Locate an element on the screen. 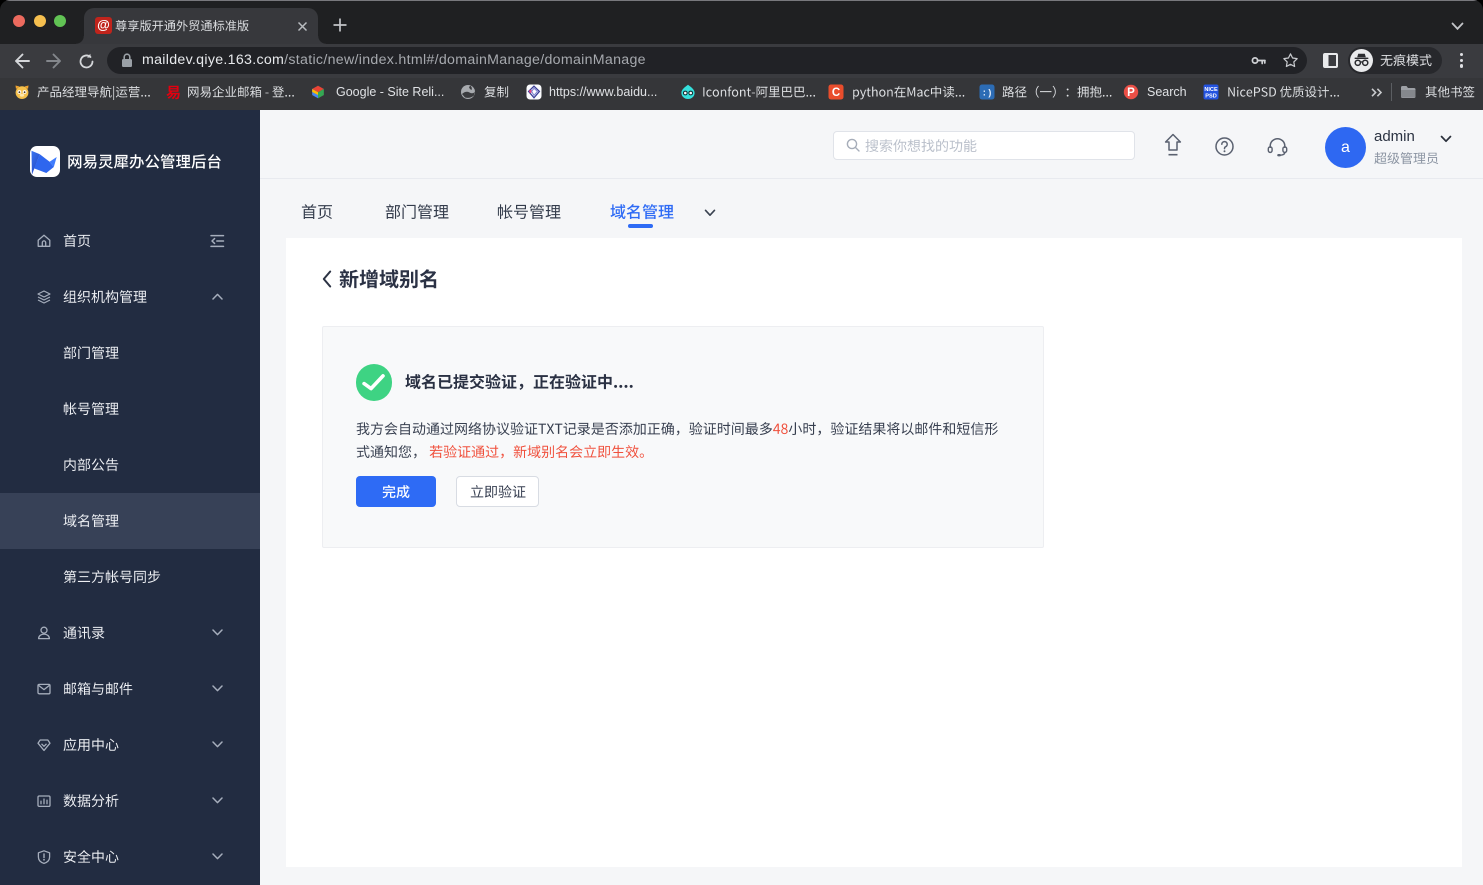 The width and height of the screenshot is (1483, 885). svg-text: C is located at coordinates (835, 93).